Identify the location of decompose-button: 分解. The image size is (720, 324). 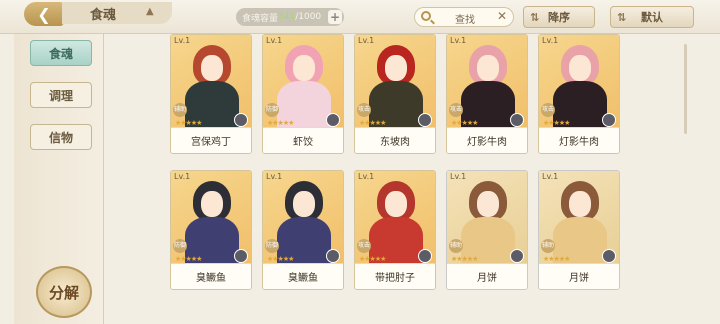
(64, 292).